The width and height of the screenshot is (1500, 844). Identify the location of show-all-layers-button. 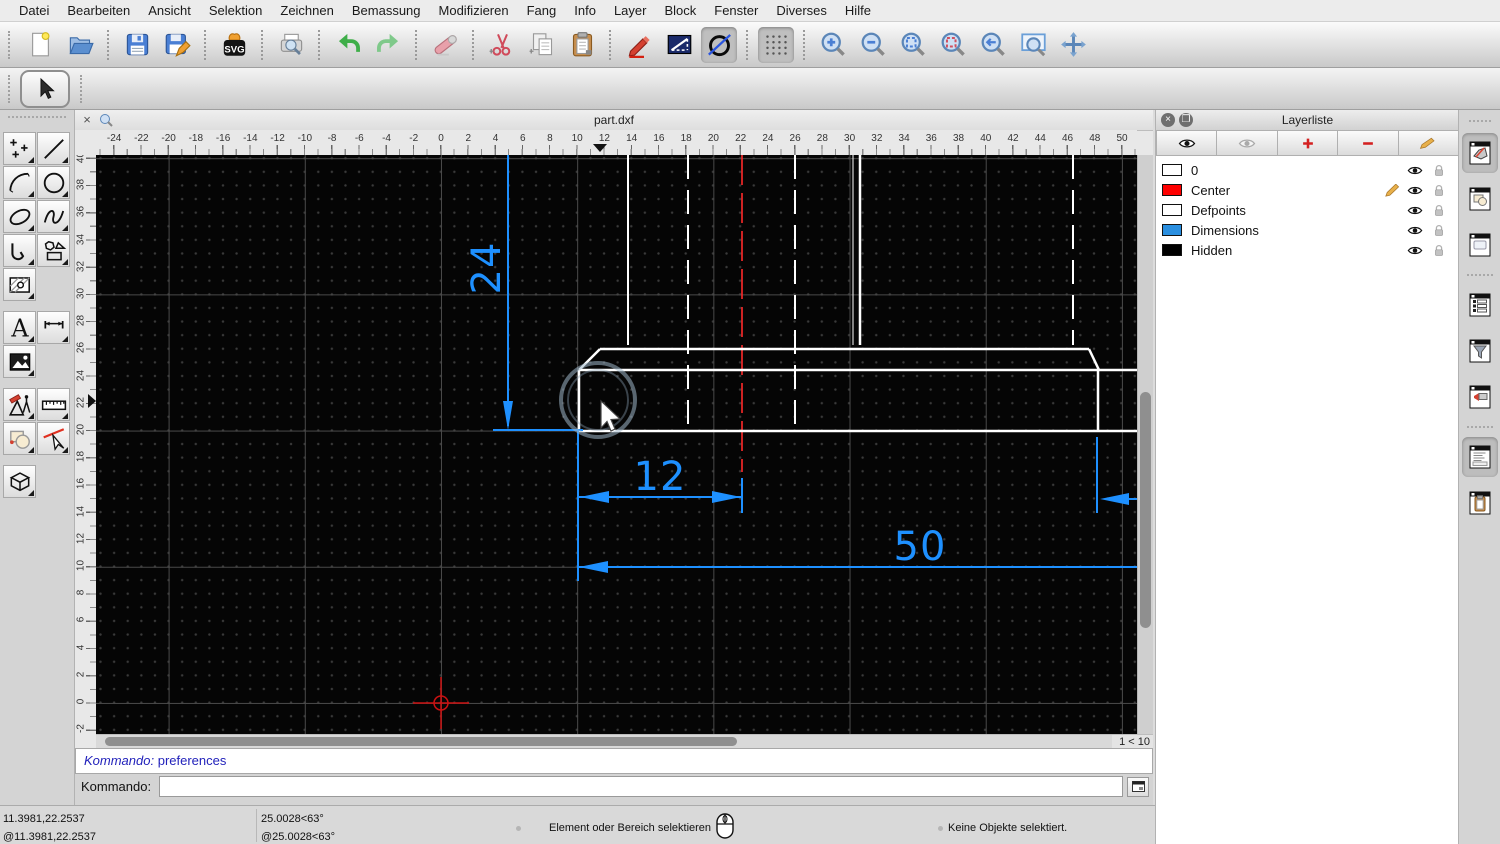
(1187, 143).